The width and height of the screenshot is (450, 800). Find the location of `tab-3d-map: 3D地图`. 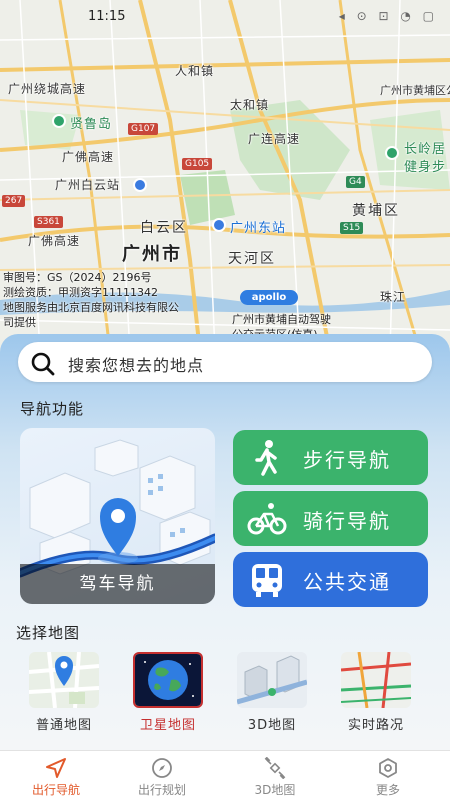

tab-3d-map: 3D地图 is located at coordinates (275, 775).